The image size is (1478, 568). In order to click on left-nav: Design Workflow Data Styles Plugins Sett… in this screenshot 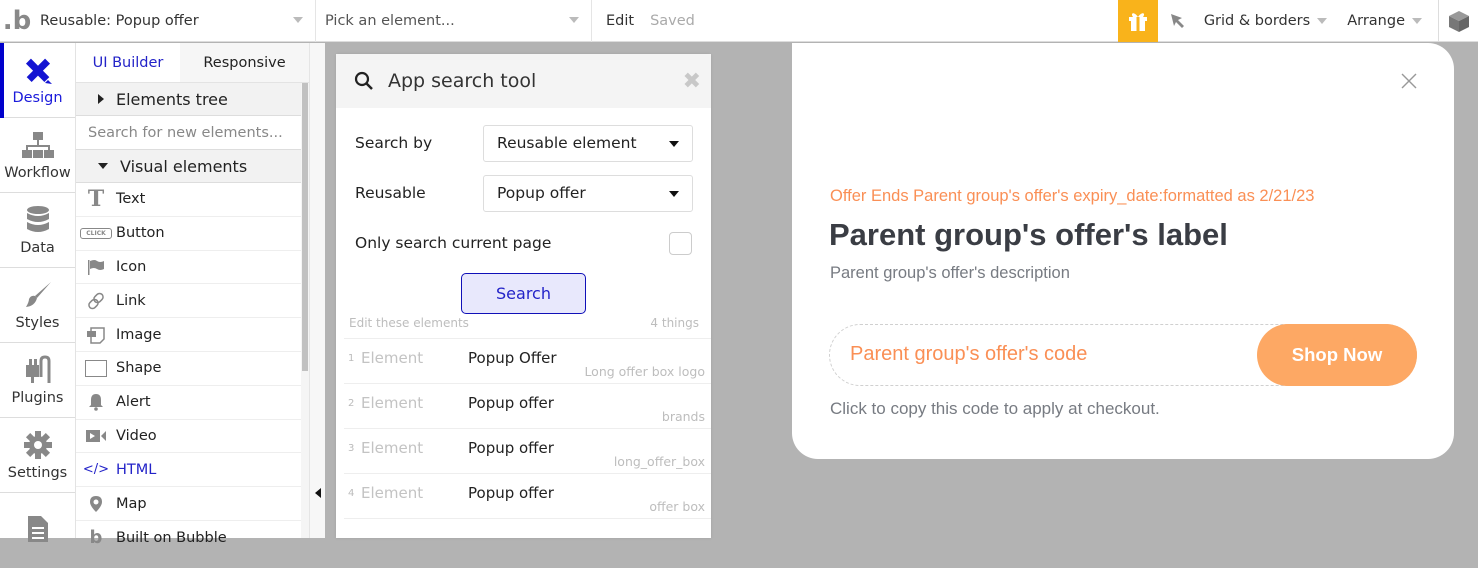, I will do `click(38, 292)`.